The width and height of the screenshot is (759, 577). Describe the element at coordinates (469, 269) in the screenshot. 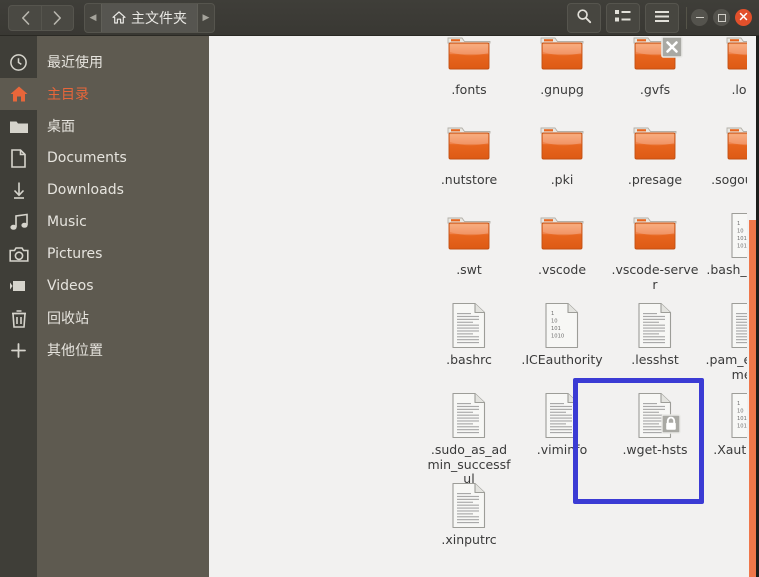

I see `file-name-label: .swt` at that location.